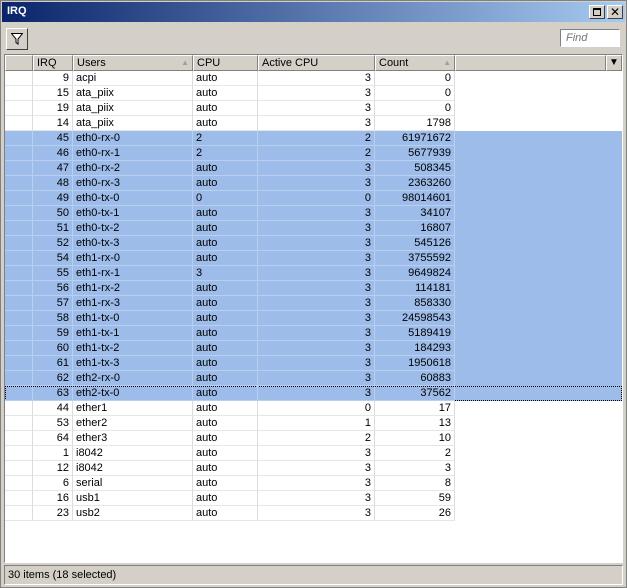 Image resolution: width=627 pixels, height=588 pixels. What do you see at coordinates (313, 138) in the screenshot?
I see `table-row: 45 eth0-rx-0 2 2 61971672` at bounding box center [313, 138].